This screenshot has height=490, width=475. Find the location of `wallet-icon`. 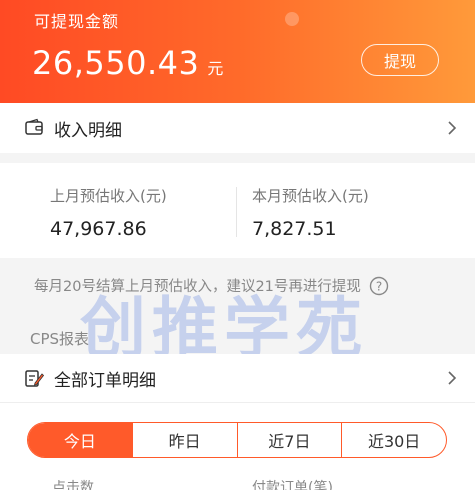

wallet-icon is located at coordinates (34, 126).